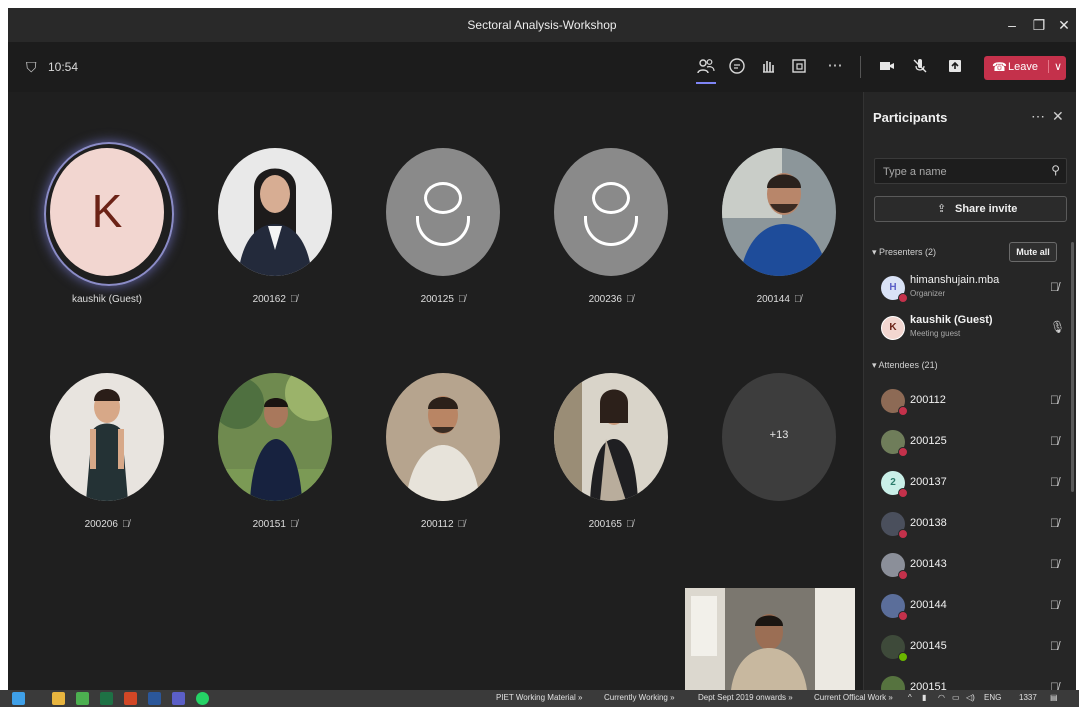 The width and height of the screenshot is (1079, 707). What do you see at coordinates (986, 209) in the screenshot?
I see `share-invite-label: Share invite` at bounding box center [986, 209].